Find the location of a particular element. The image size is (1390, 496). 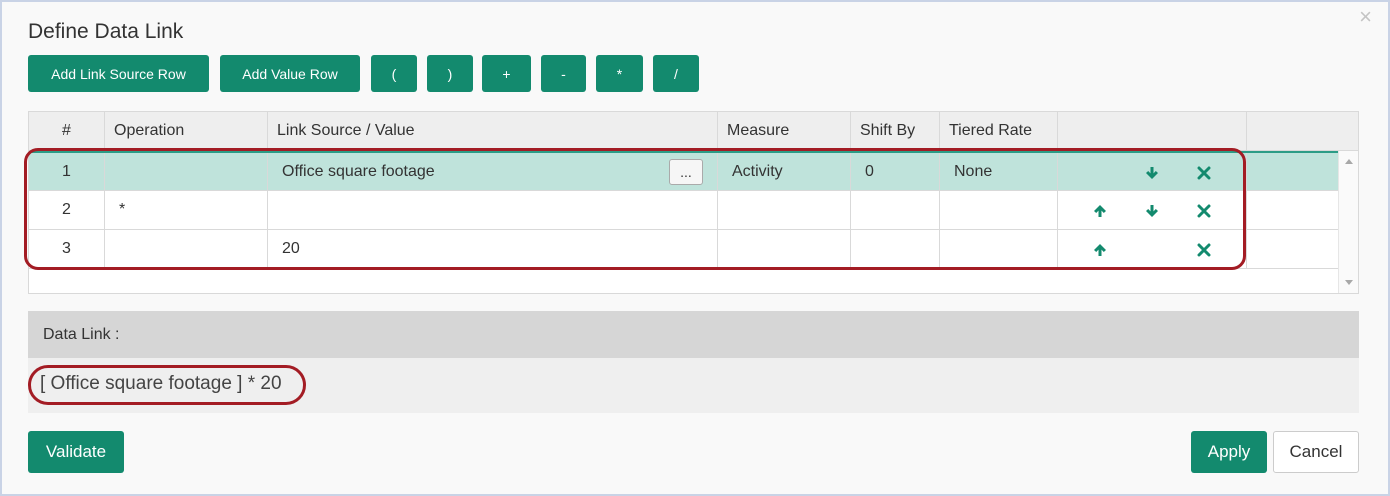

tiered-rate-cell: None is located at coordinates (999, 171).